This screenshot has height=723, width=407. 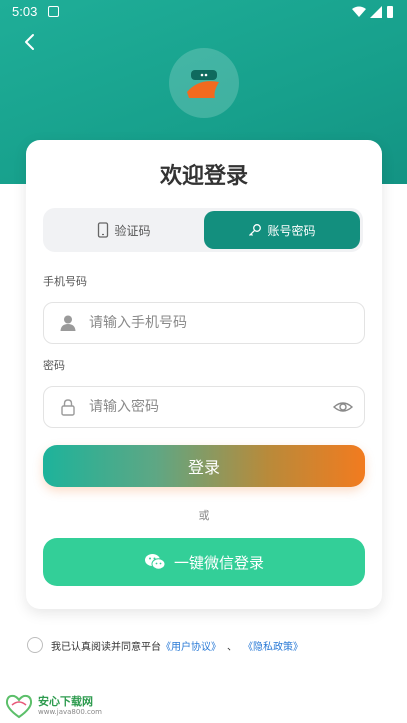 What do you see at coordinates (218, 562) in the screenshot?
I see `wechat-login-label: 一键微信登录` at bounding box center [218, 562].